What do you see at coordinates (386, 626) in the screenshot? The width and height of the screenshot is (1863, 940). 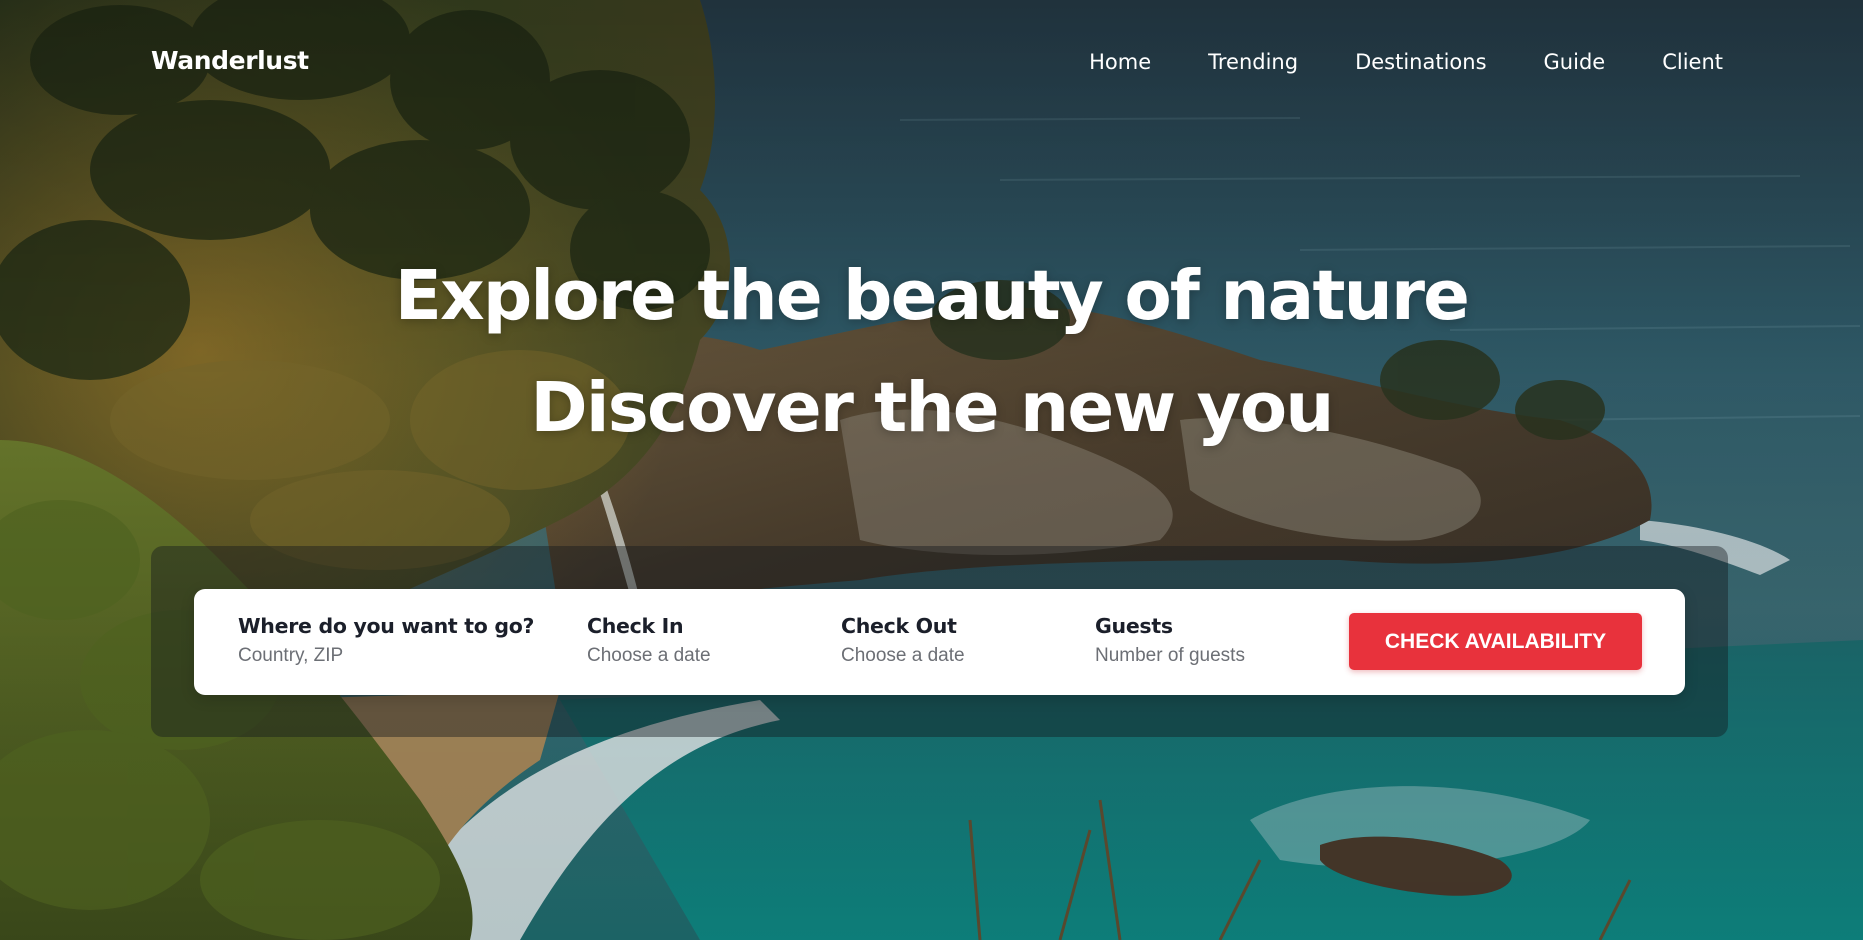 I see `destination-label: Where do you want to go?` at bounding box center [386, 626].